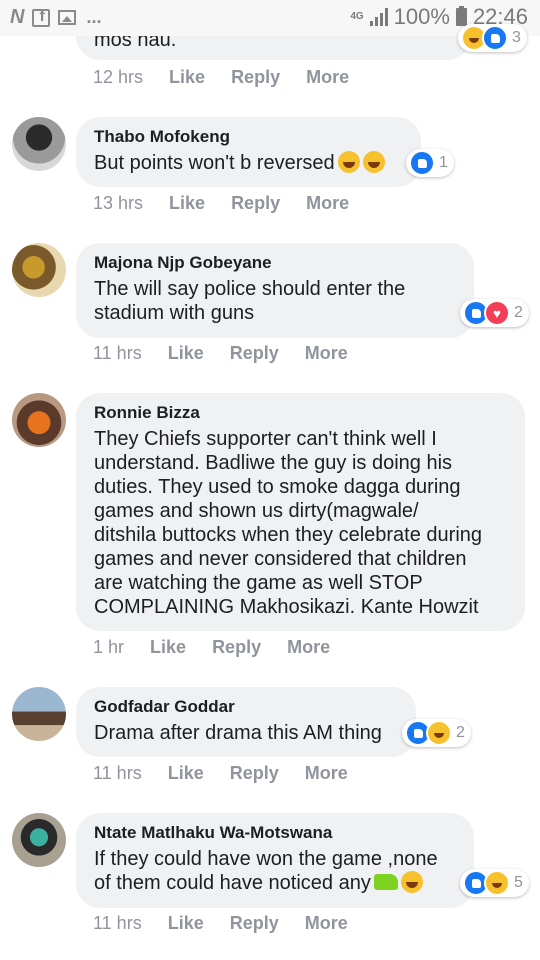 The width and height of the screenshot is (540, 960). I want to click on love-reaction-icon, so click(497, 313).